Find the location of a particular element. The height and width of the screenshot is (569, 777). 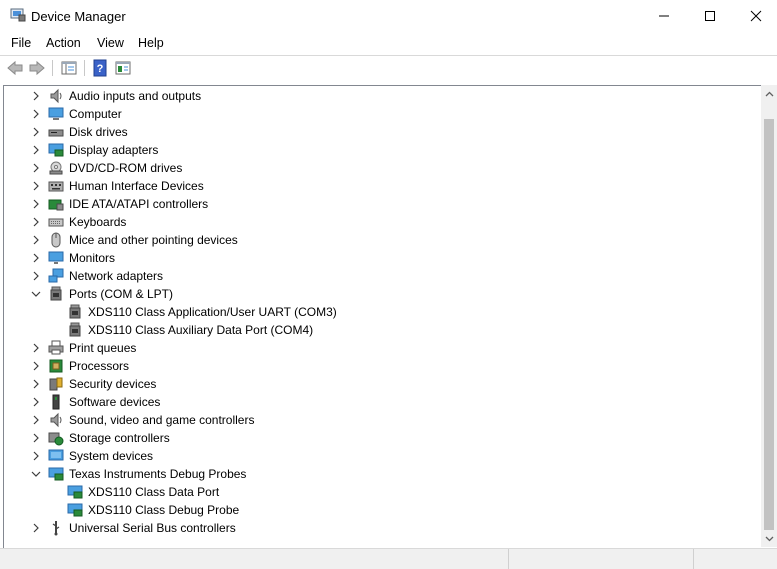

properties-icon is located at coordinates (123, 68).